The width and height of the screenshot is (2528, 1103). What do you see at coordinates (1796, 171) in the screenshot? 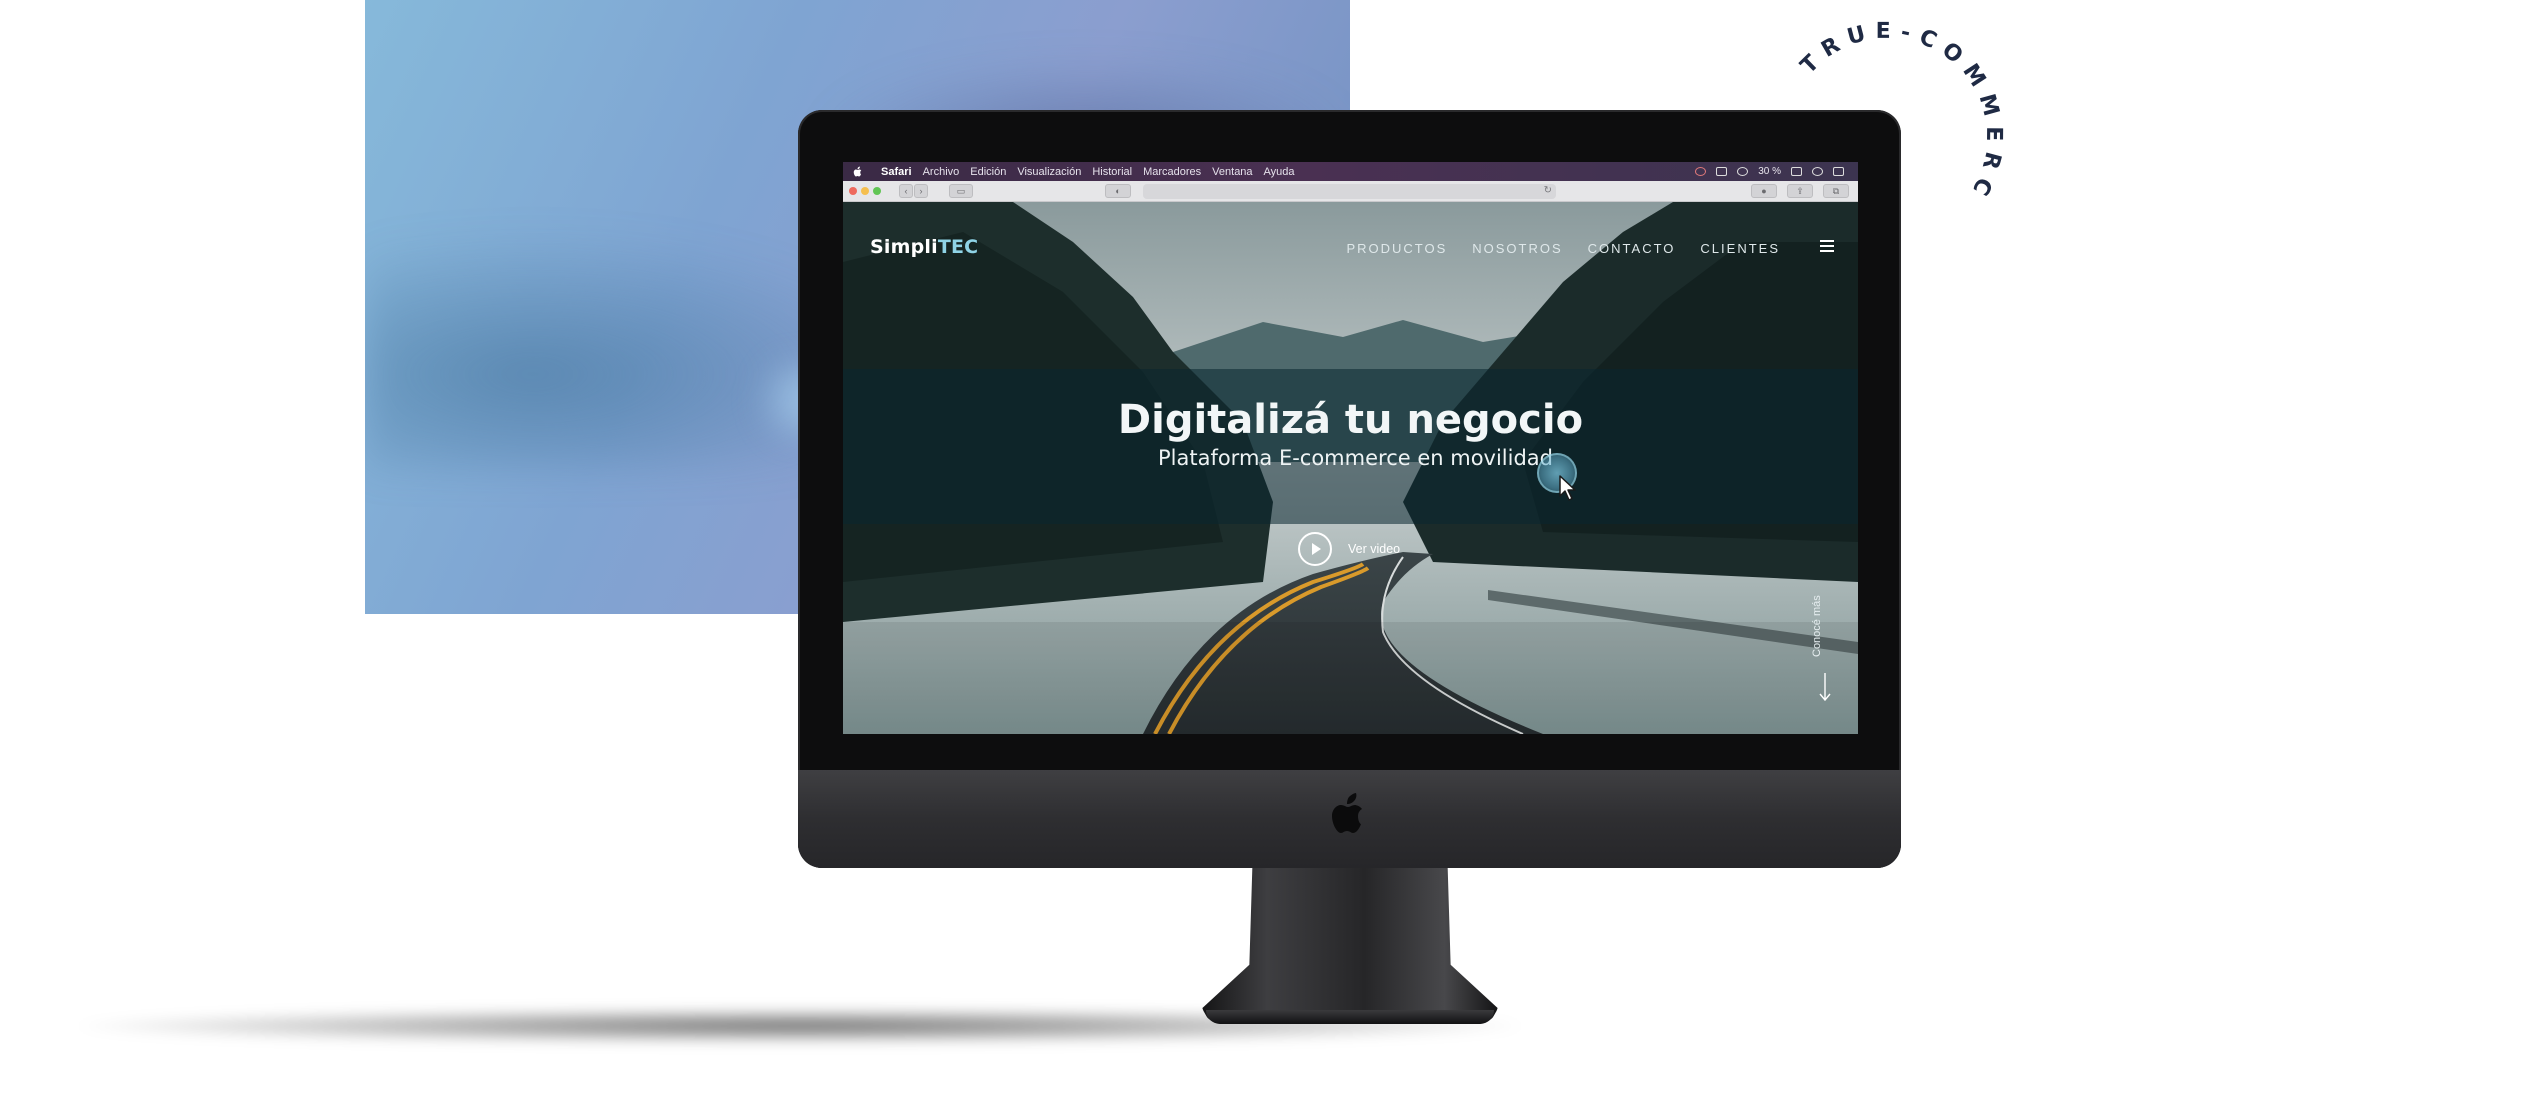
I see `battery-icon` at bounding box center [1796, 171].